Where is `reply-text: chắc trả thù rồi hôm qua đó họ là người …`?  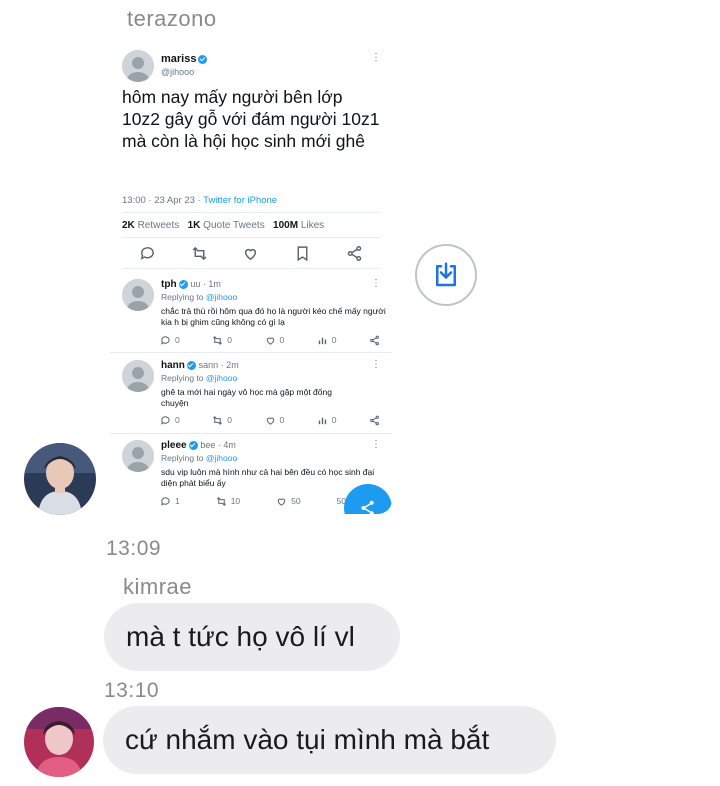 reply-text: chắc trả thù rồi hôm qua đó họ là người … is located at coordinates (273, 316).